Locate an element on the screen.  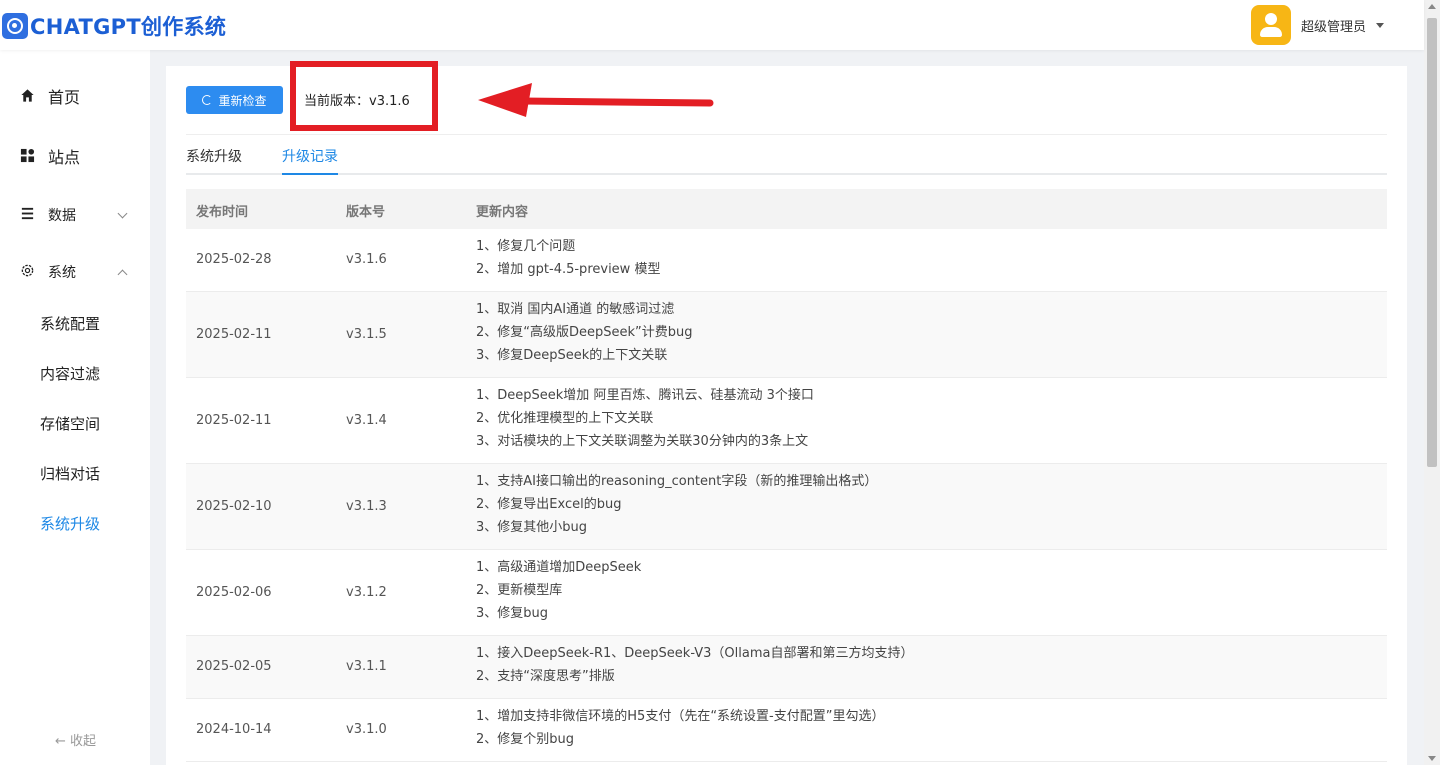
page-scrollbar is located at coordinates (1432, 382).